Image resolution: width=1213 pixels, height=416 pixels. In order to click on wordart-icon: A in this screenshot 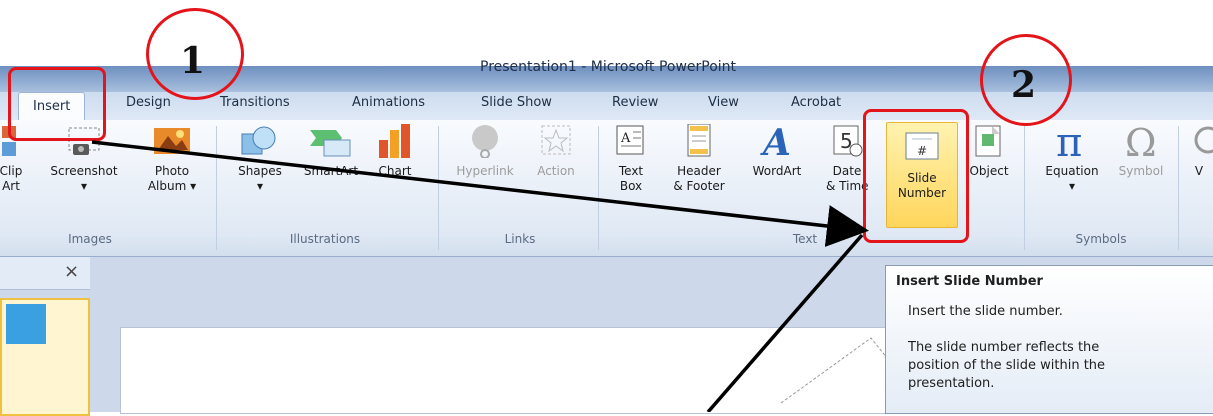, I will do `click(777, 143)`.